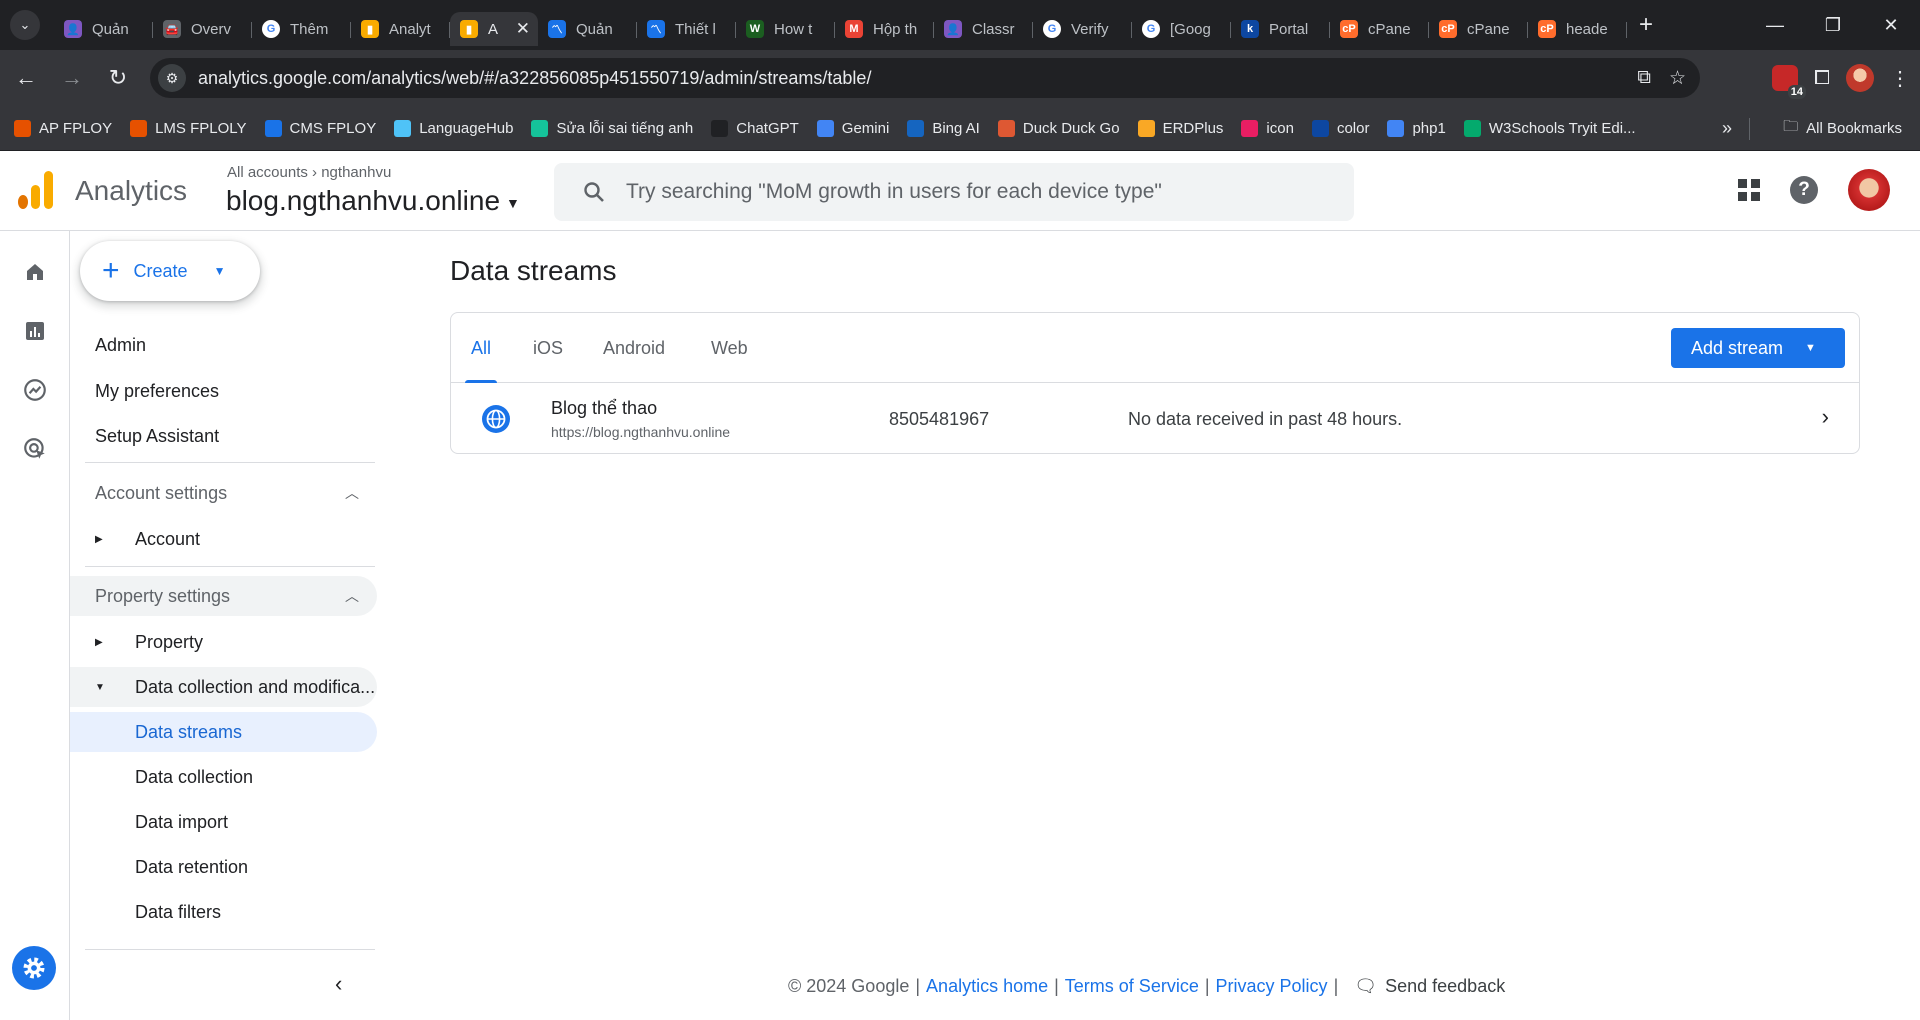 This screenshot has width=1920, height=1020. What do you see at coordinates (320, 128) in the screenshot?
I see `bookmark-item: CMS FPLOY` at bounding box center [320, 128].